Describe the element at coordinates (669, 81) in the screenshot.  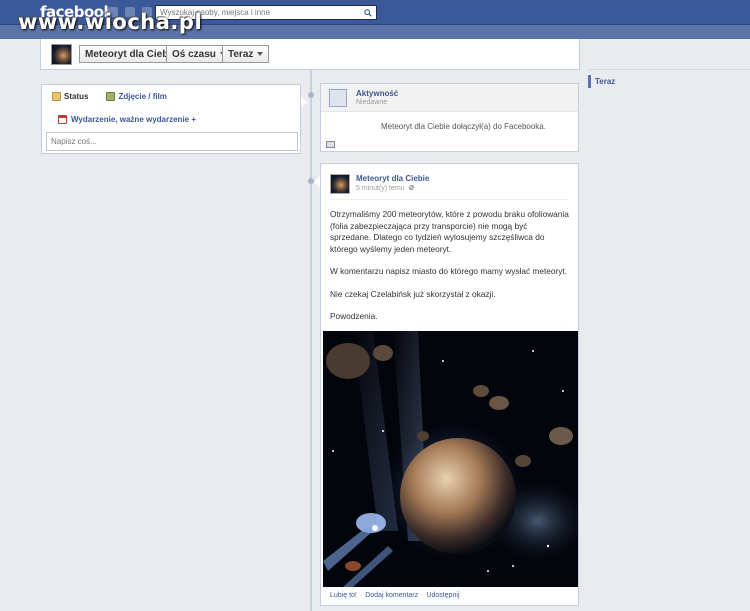
I see `nav-item-now: Teraz` at that location.